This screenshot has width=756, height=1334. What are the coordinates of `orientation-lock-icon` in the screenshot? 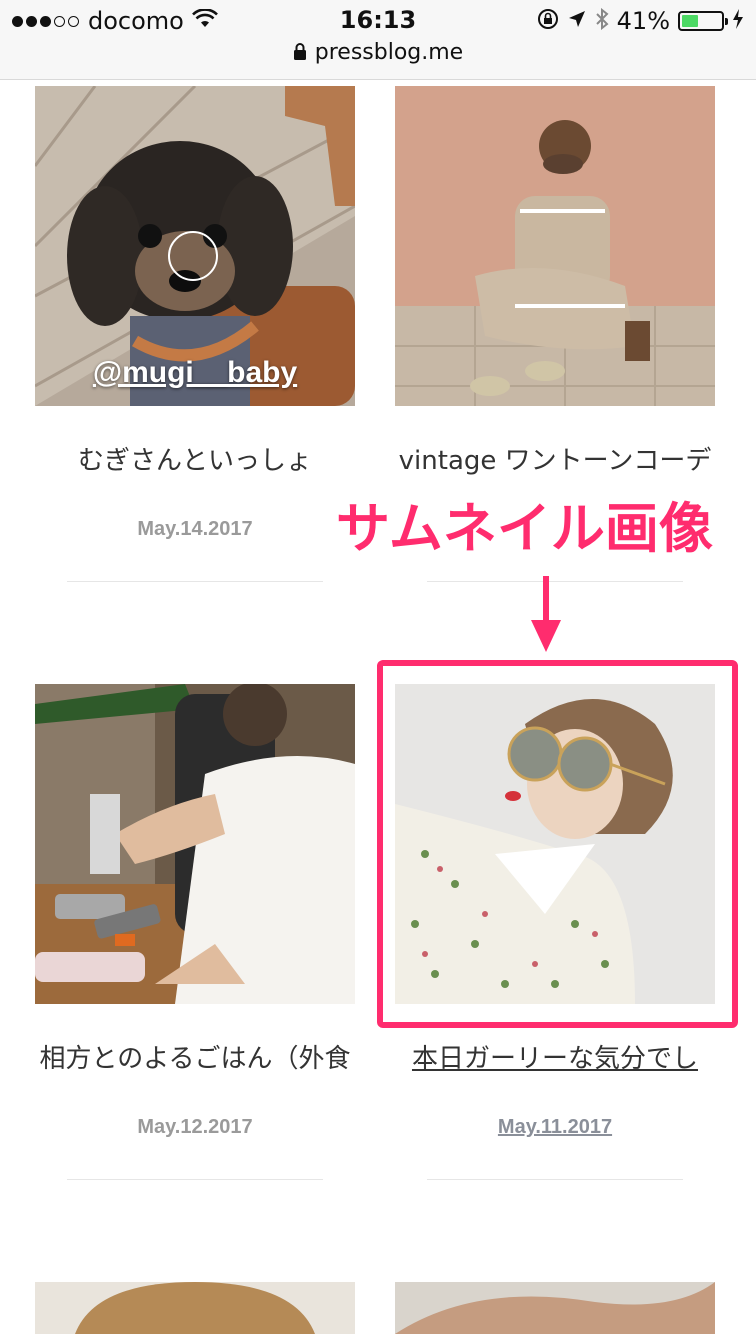 It's located at (548, 21).